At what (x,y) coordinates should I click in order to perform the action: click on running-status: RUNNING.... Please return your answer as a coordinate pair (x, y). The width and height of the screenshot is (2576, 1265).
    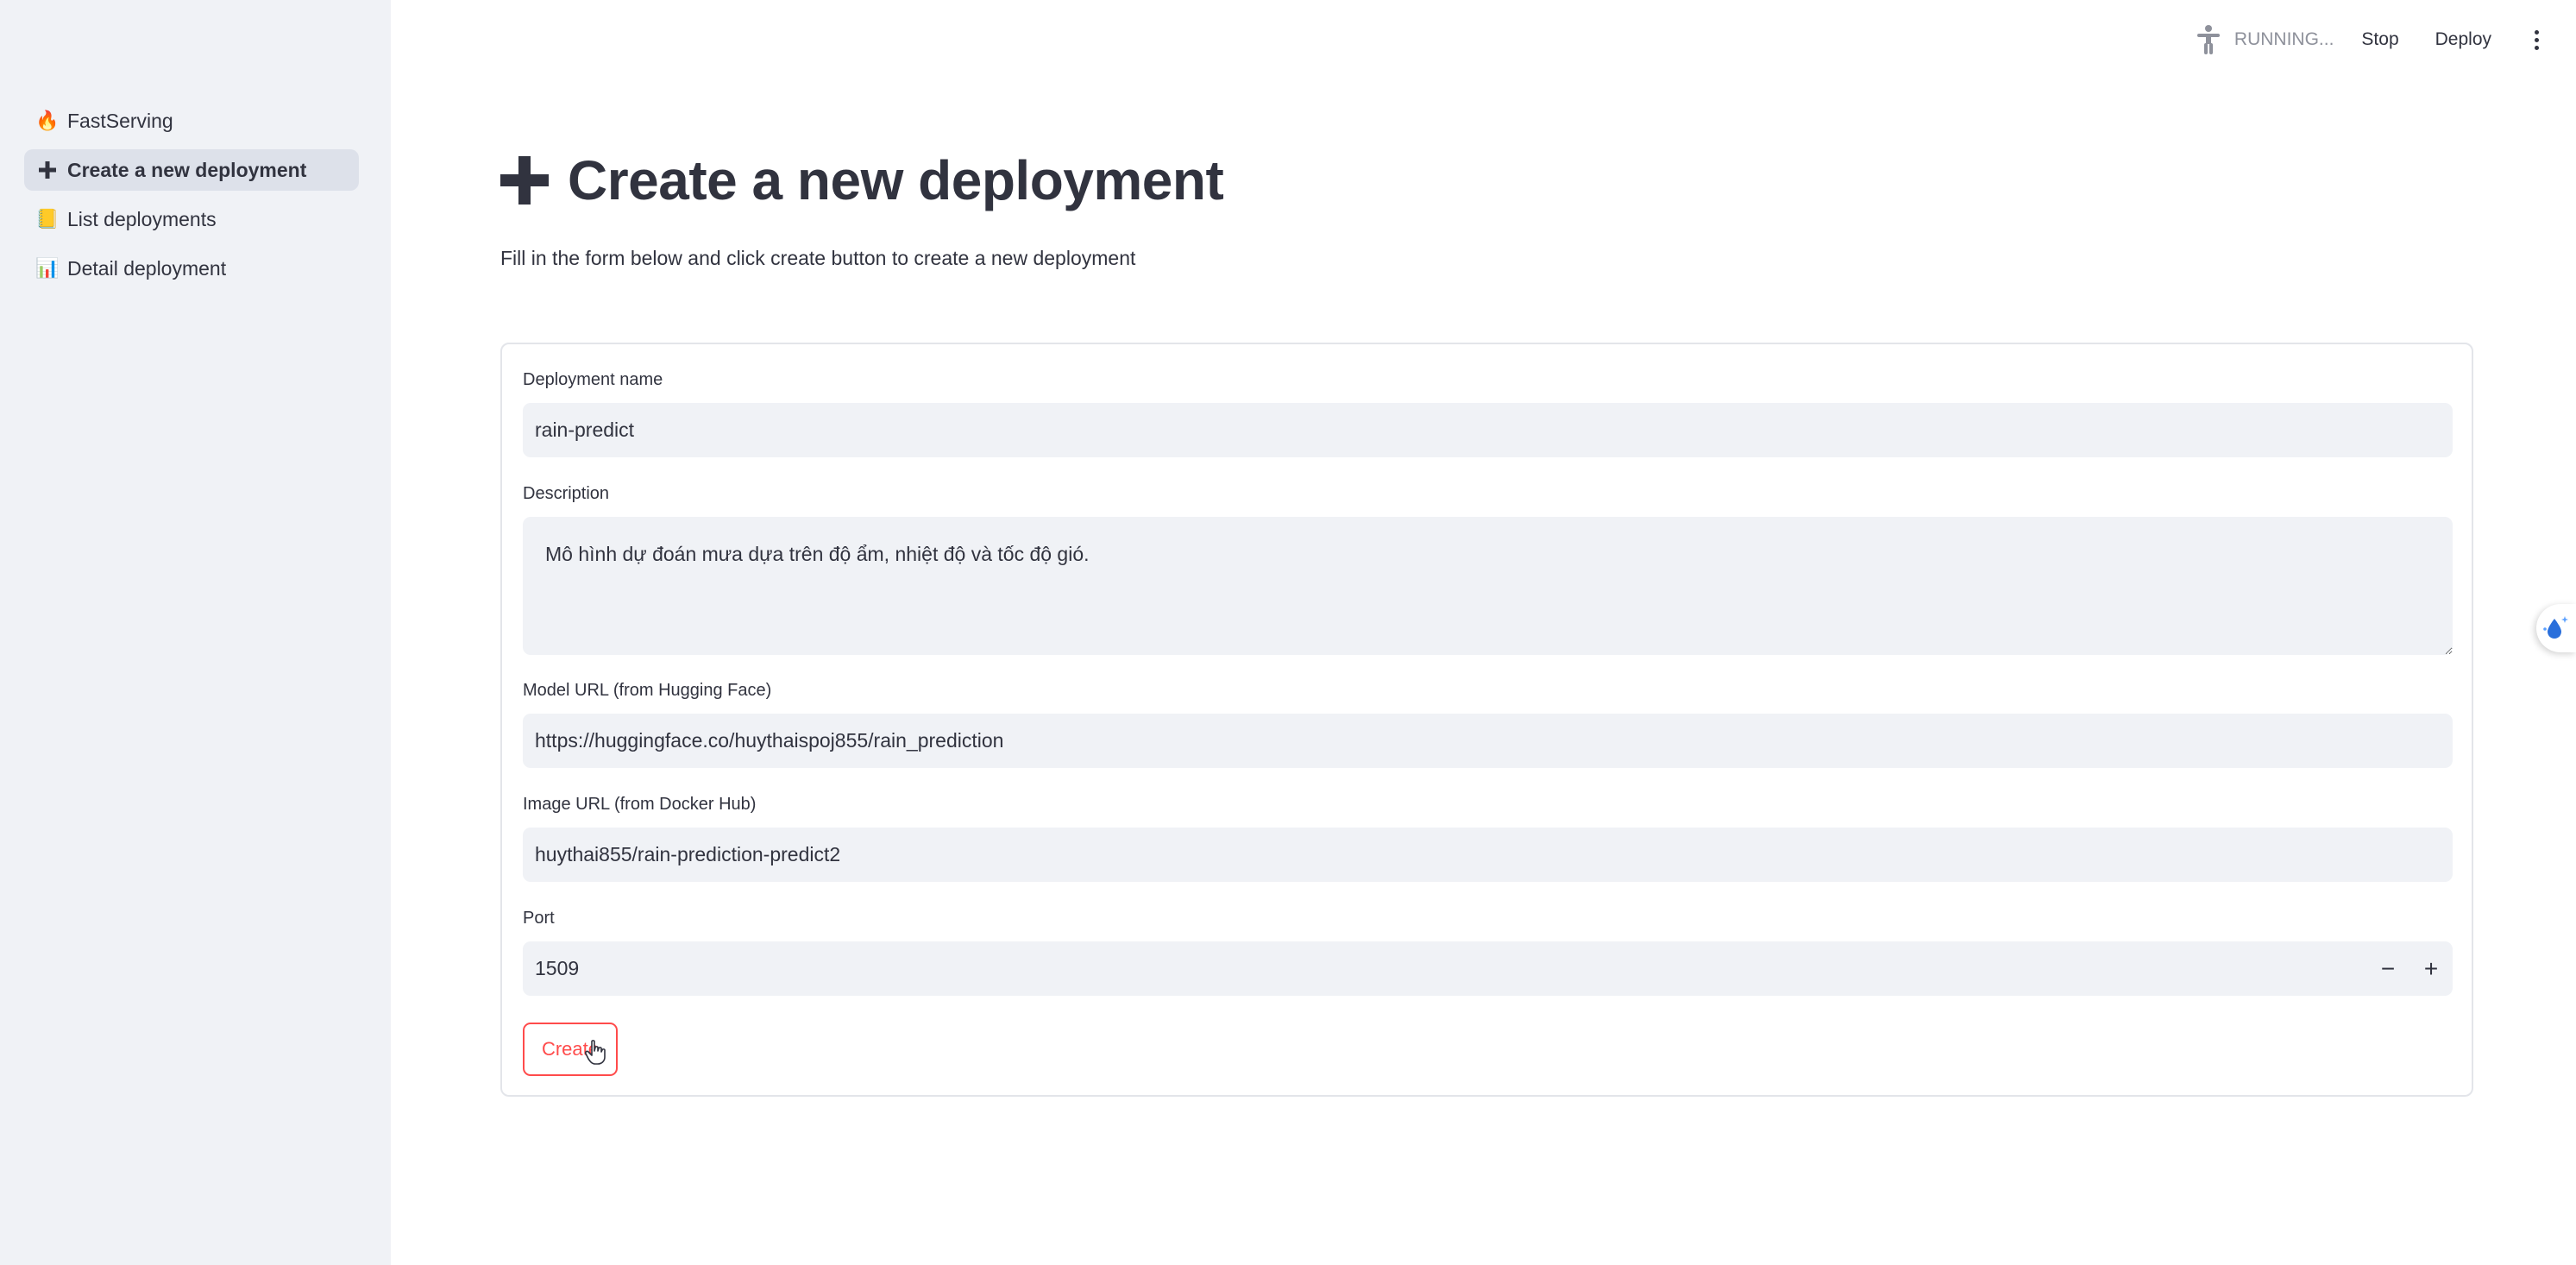
    Looking at the image, I should click on (2264, 39).